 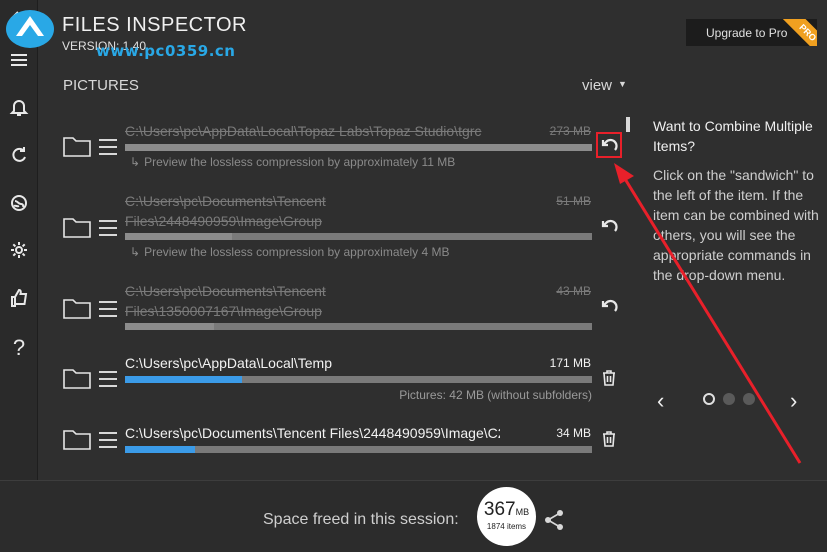 I want to click on freed-value: 367, so click(x=499, y=509).